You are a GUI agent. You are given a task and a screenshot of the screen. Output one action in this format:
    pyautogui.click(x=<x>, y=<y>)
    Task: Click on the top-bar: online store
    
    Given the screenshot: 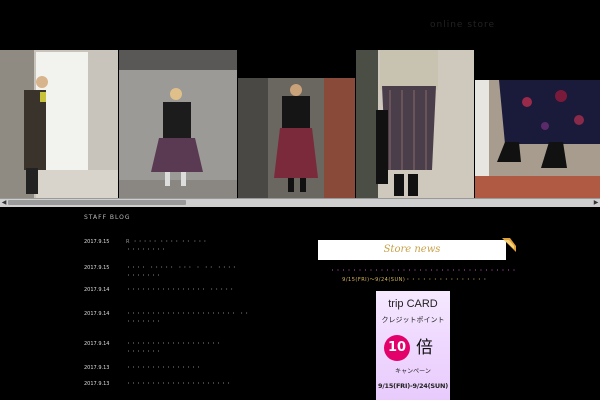 What is the action you would take?
    pyautogui.click(x=300, y=25)
    